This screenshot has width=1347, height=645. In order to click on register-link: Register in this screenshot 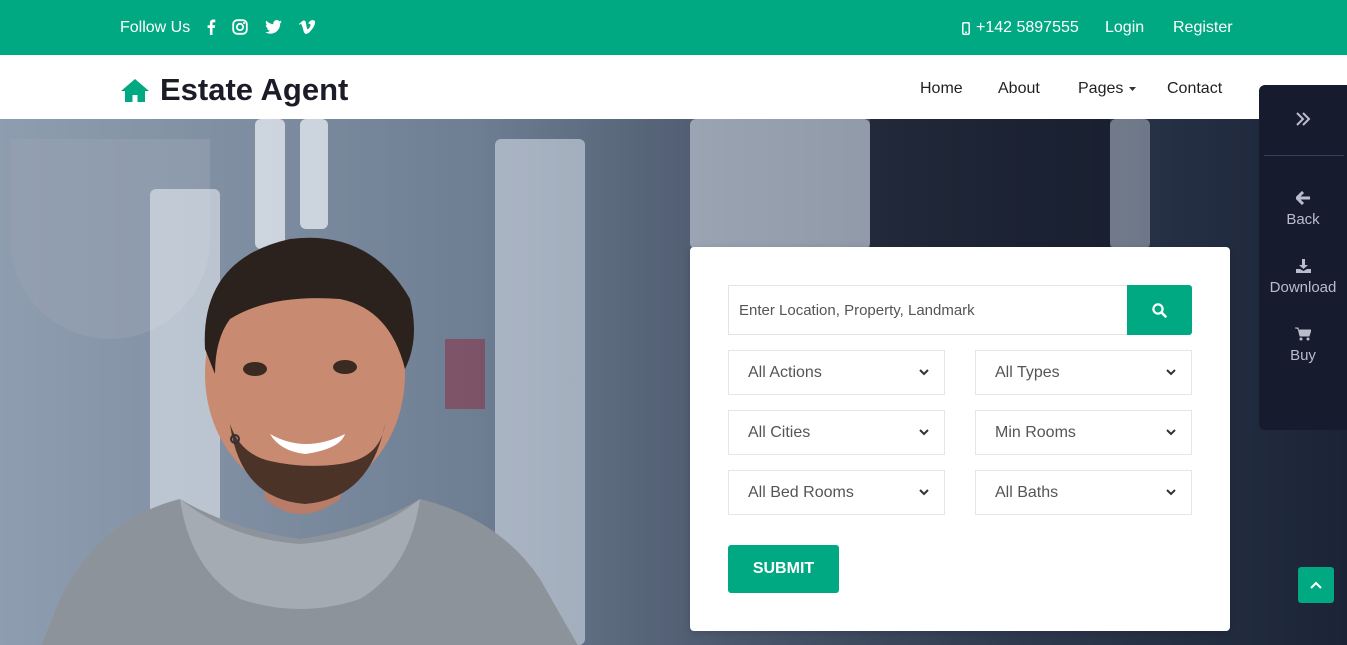, I will do `click(1203, 28)`.